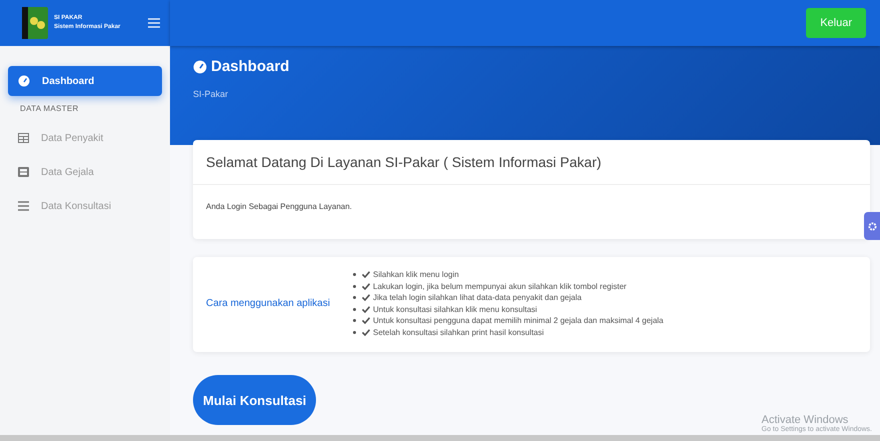  Describe the element at coordinates (23, 138) in the screenshot. I see `table-icon` at that location.